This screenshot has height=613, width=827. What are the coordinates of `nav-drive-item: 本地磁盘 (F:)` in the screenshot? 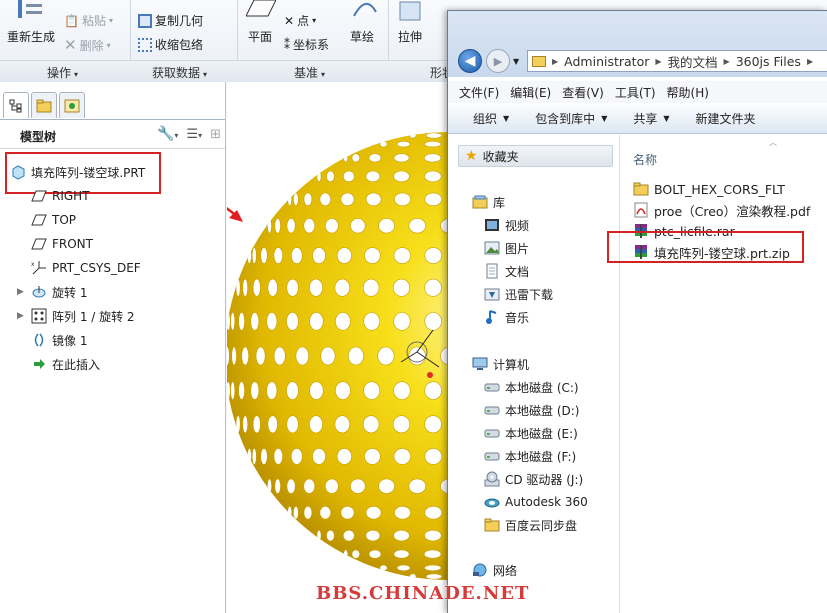 It's located at (530, 456).